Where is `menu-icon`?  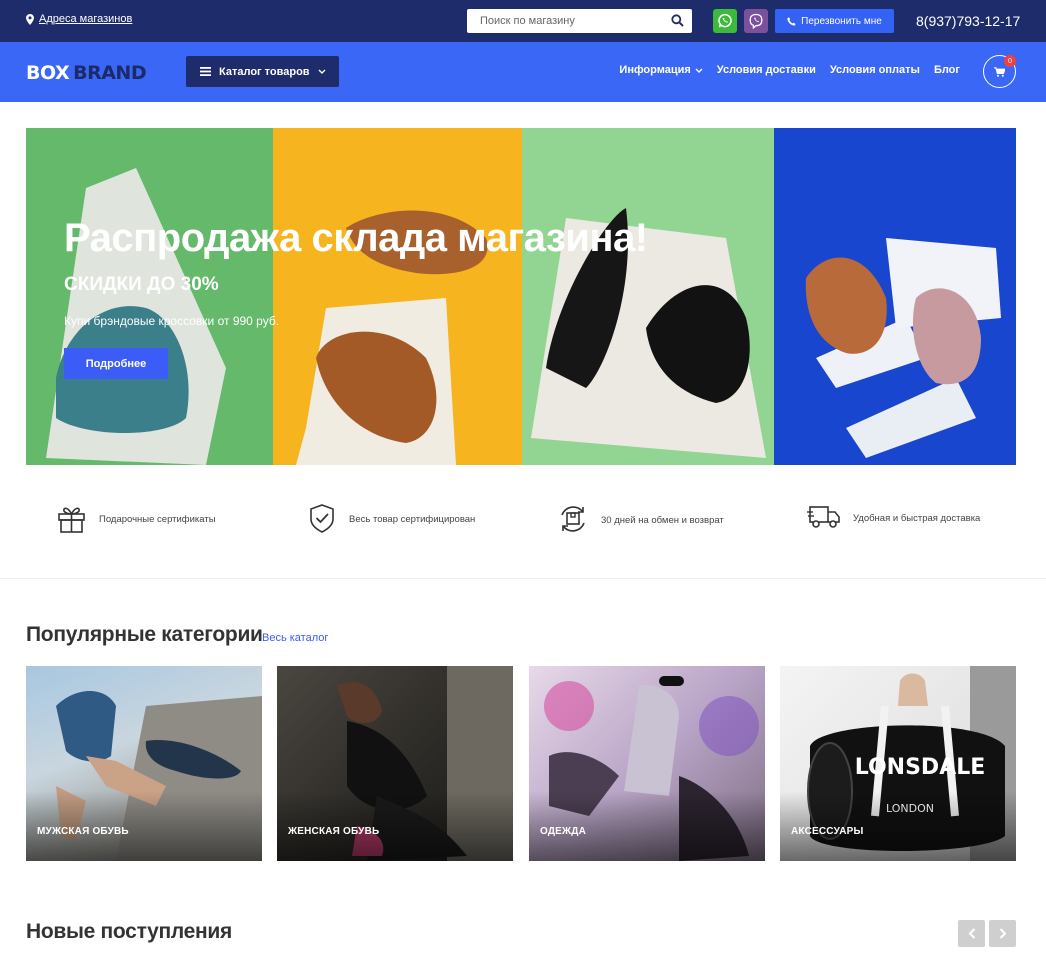
menu-icon is located at coordinates (205, 71).